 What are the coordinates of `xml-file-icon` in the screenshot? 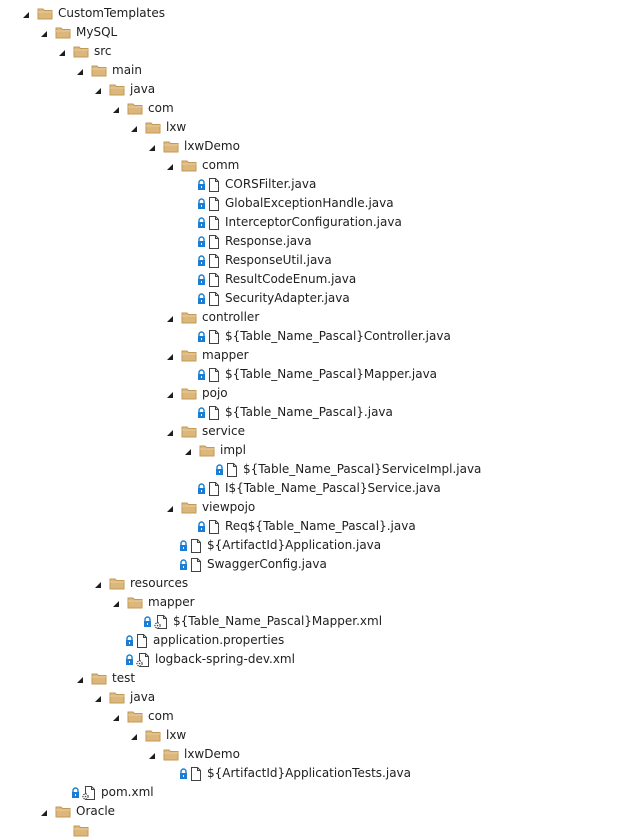 It's located at (161, 621).